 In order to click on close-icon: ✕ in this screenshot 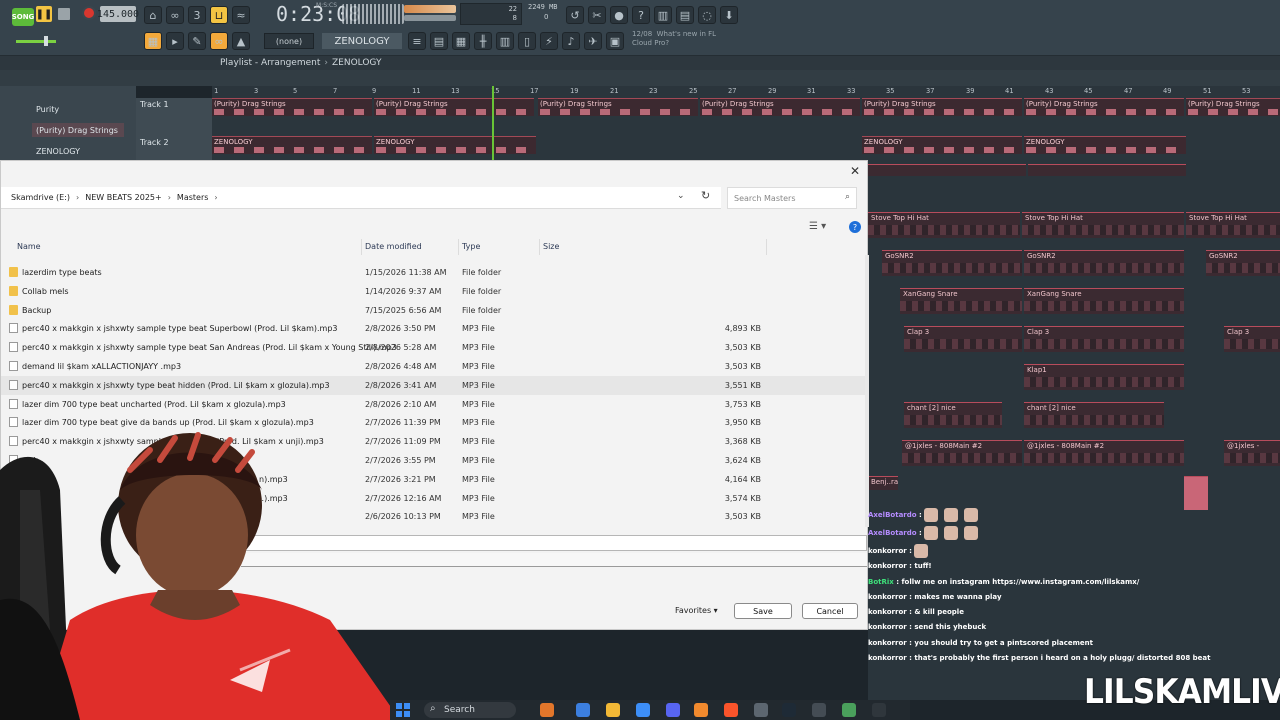, I will do `click(855, 171)`.